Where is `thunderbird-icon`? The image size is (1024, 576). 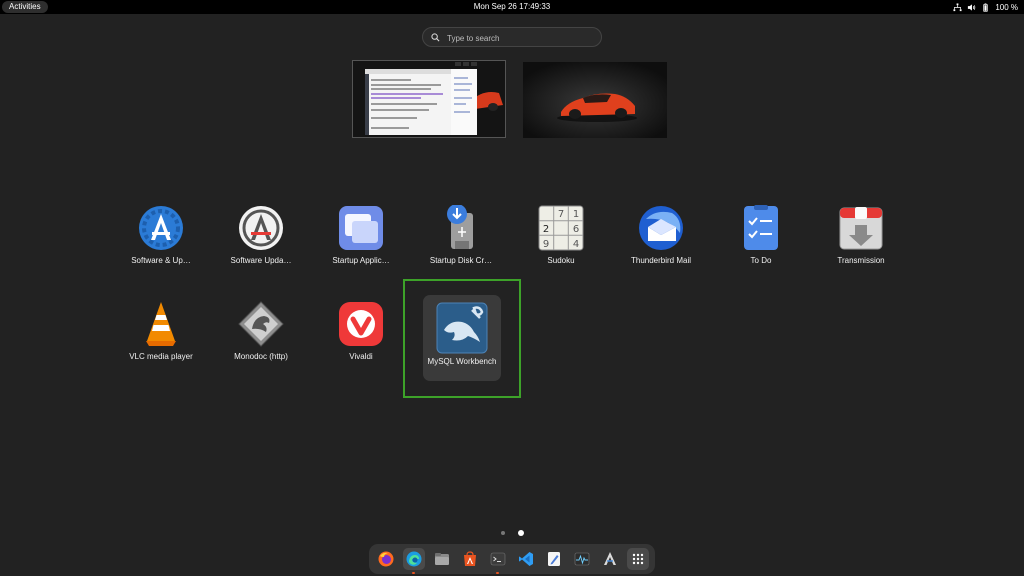 thunderbird-icon is located at coordinates (661, 228).